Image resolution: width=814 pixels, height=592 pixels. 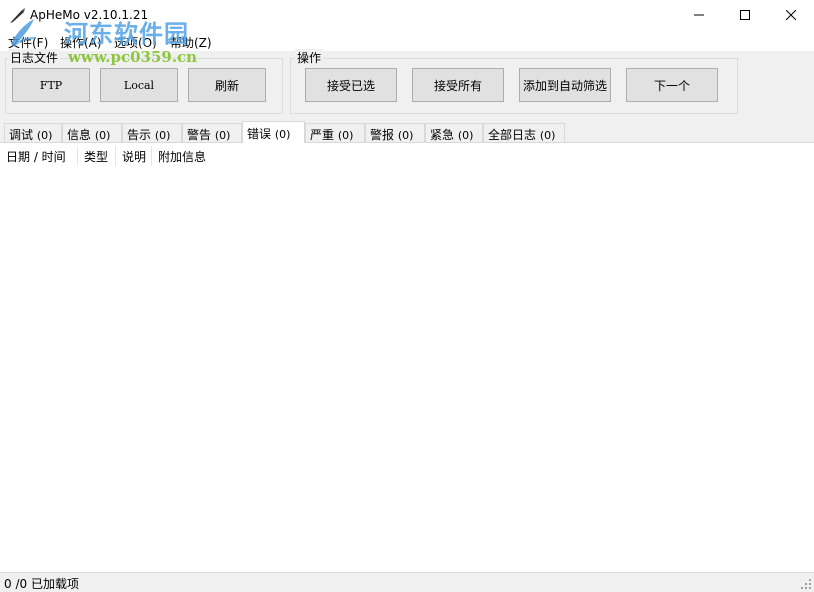 I want to click on window-title: ApHeMo v2.10.1.21, so click(x=89, y=15).